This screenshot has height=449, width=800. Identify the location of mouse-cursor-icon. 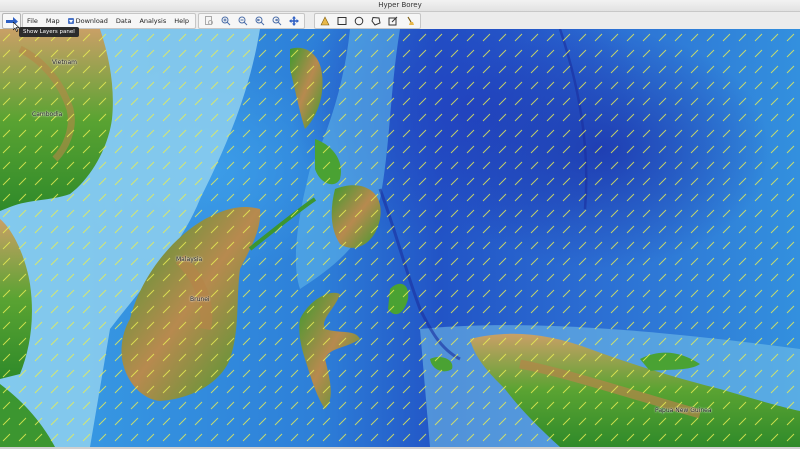
(16, 27).